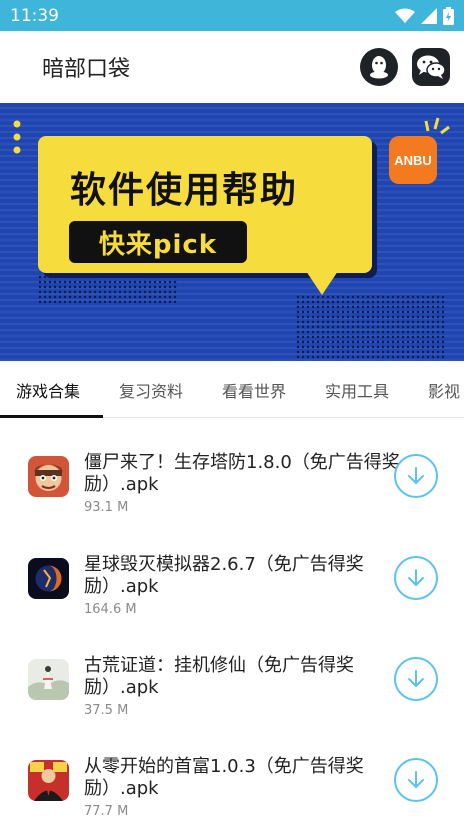 The height and width of the screenshot is (825, 464). Describe the element at coordinates (184, 190) in the screenshot. I see `banner-headline: 软件使用帮助` at that location.